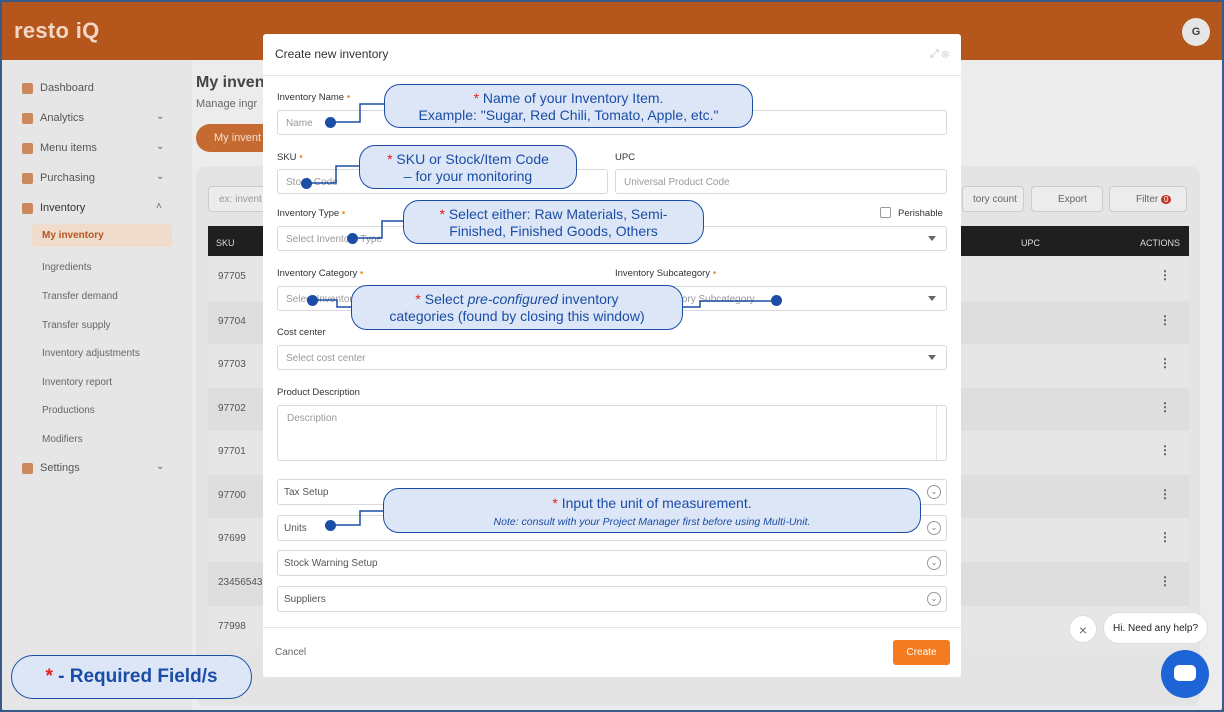  What do you see at coordinates (612, 357) in the screenshot?
I see `cost-center-select: Select cost center` at bounding box center [612, 357].